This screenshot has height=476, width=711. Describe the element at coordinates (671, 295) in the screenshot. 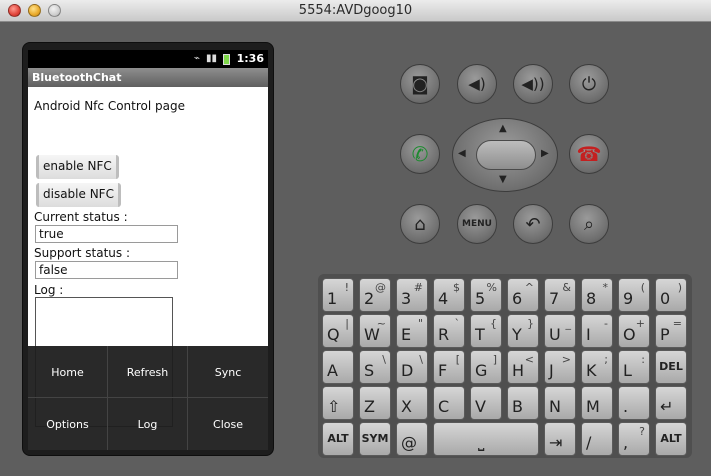

I see `key-0: 0)` at that location.